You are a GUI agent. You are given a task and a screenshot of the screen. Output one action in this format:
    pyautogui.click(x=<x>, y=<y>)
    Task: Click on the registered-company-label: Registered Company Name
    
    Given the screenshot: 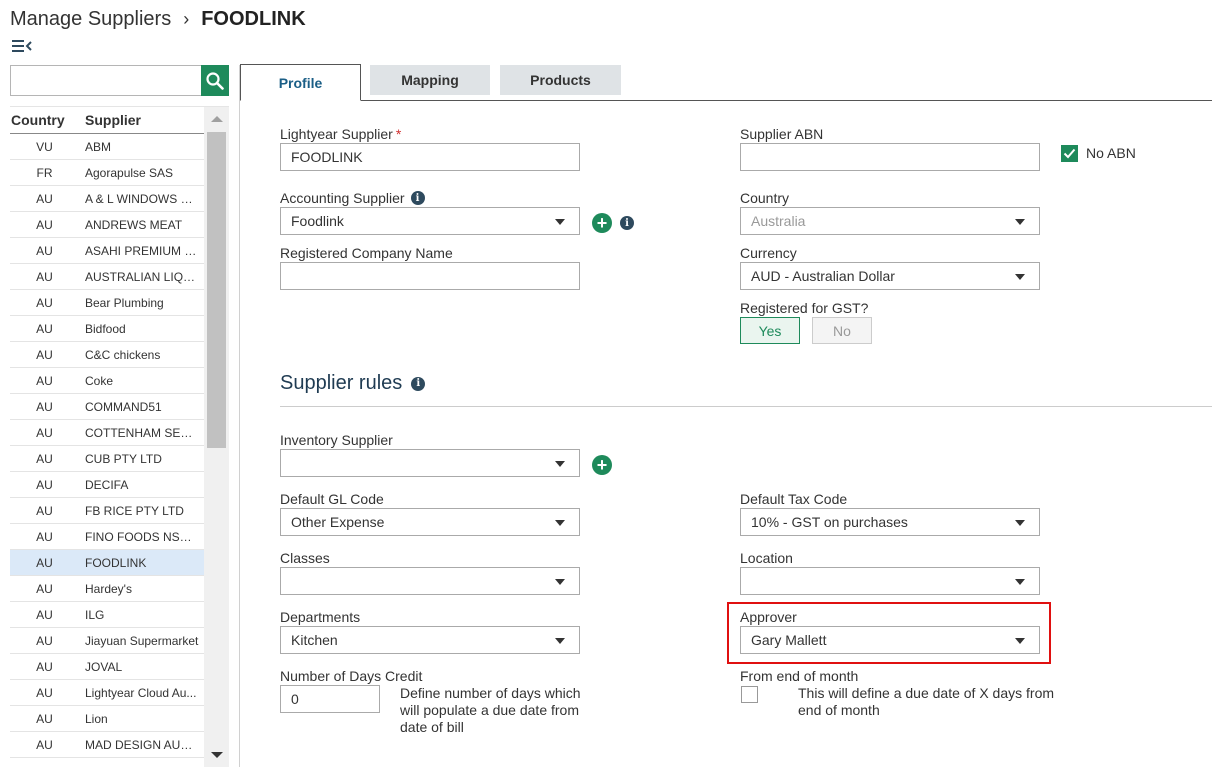 What is the action you would take?
    pyautogui.click(x=366, y=253)
    